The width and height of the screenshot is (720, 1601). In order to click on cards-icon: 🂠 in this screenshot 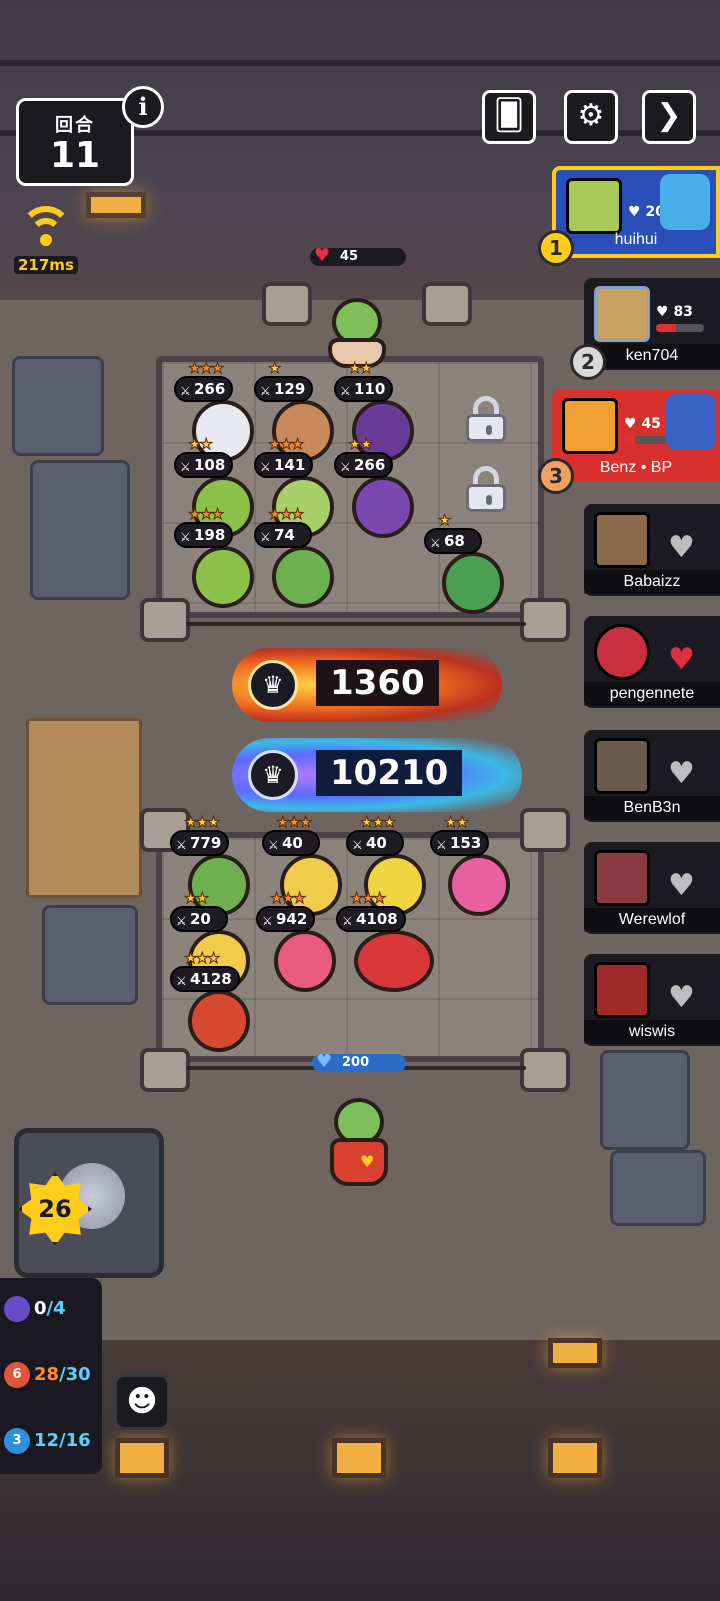, I will do `click(509, 115)`.